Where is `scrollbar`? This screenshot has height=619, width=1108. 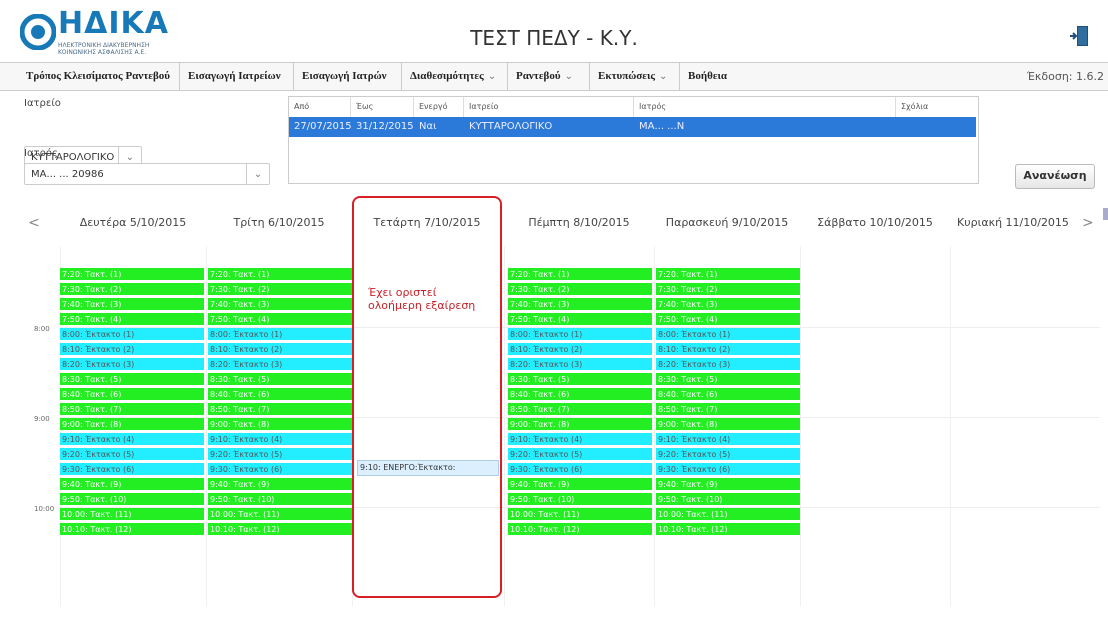 scrollbar is located at coordinates (1105, 214).